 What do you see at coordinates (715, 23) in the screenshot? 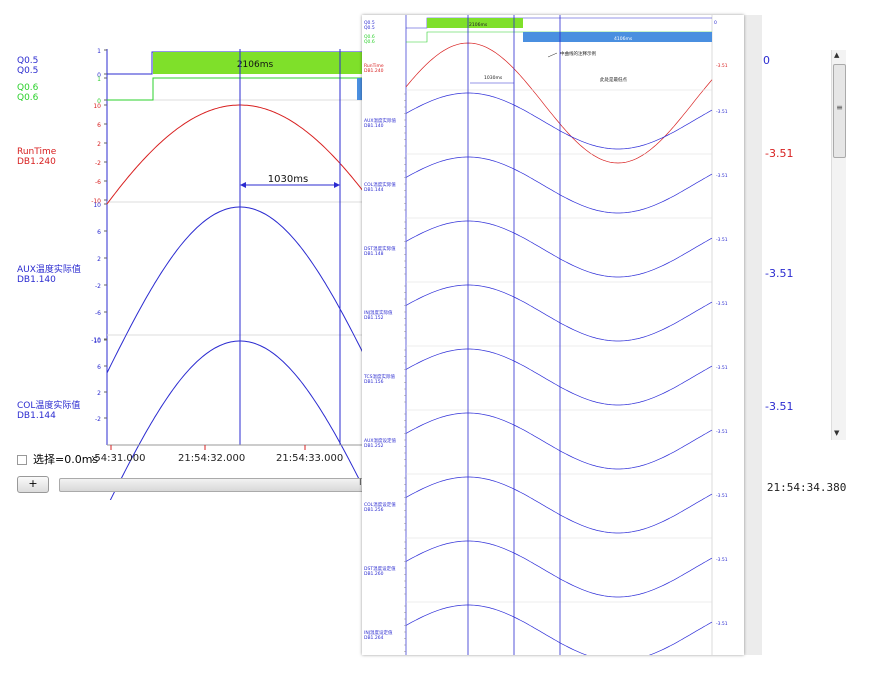
I see `front-right-digital: 0` at bounding box center [715, 23].